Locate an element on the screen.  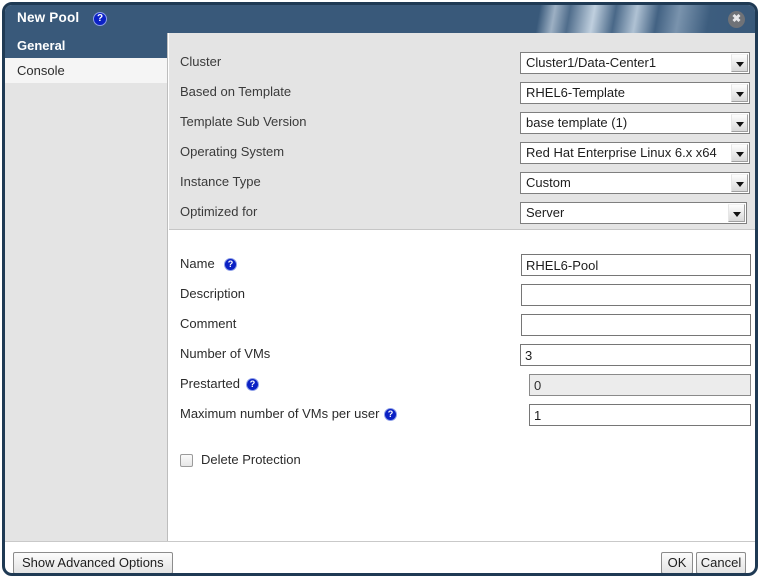
dialog-title-bar: New Pool ? ✖ is located at coordinates (380, 19).